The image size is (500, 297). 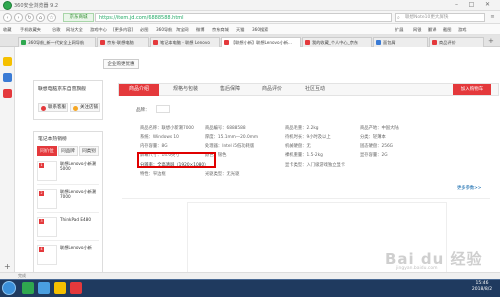 I want to click on back-icon: ‹, so click(x=7, y=17).